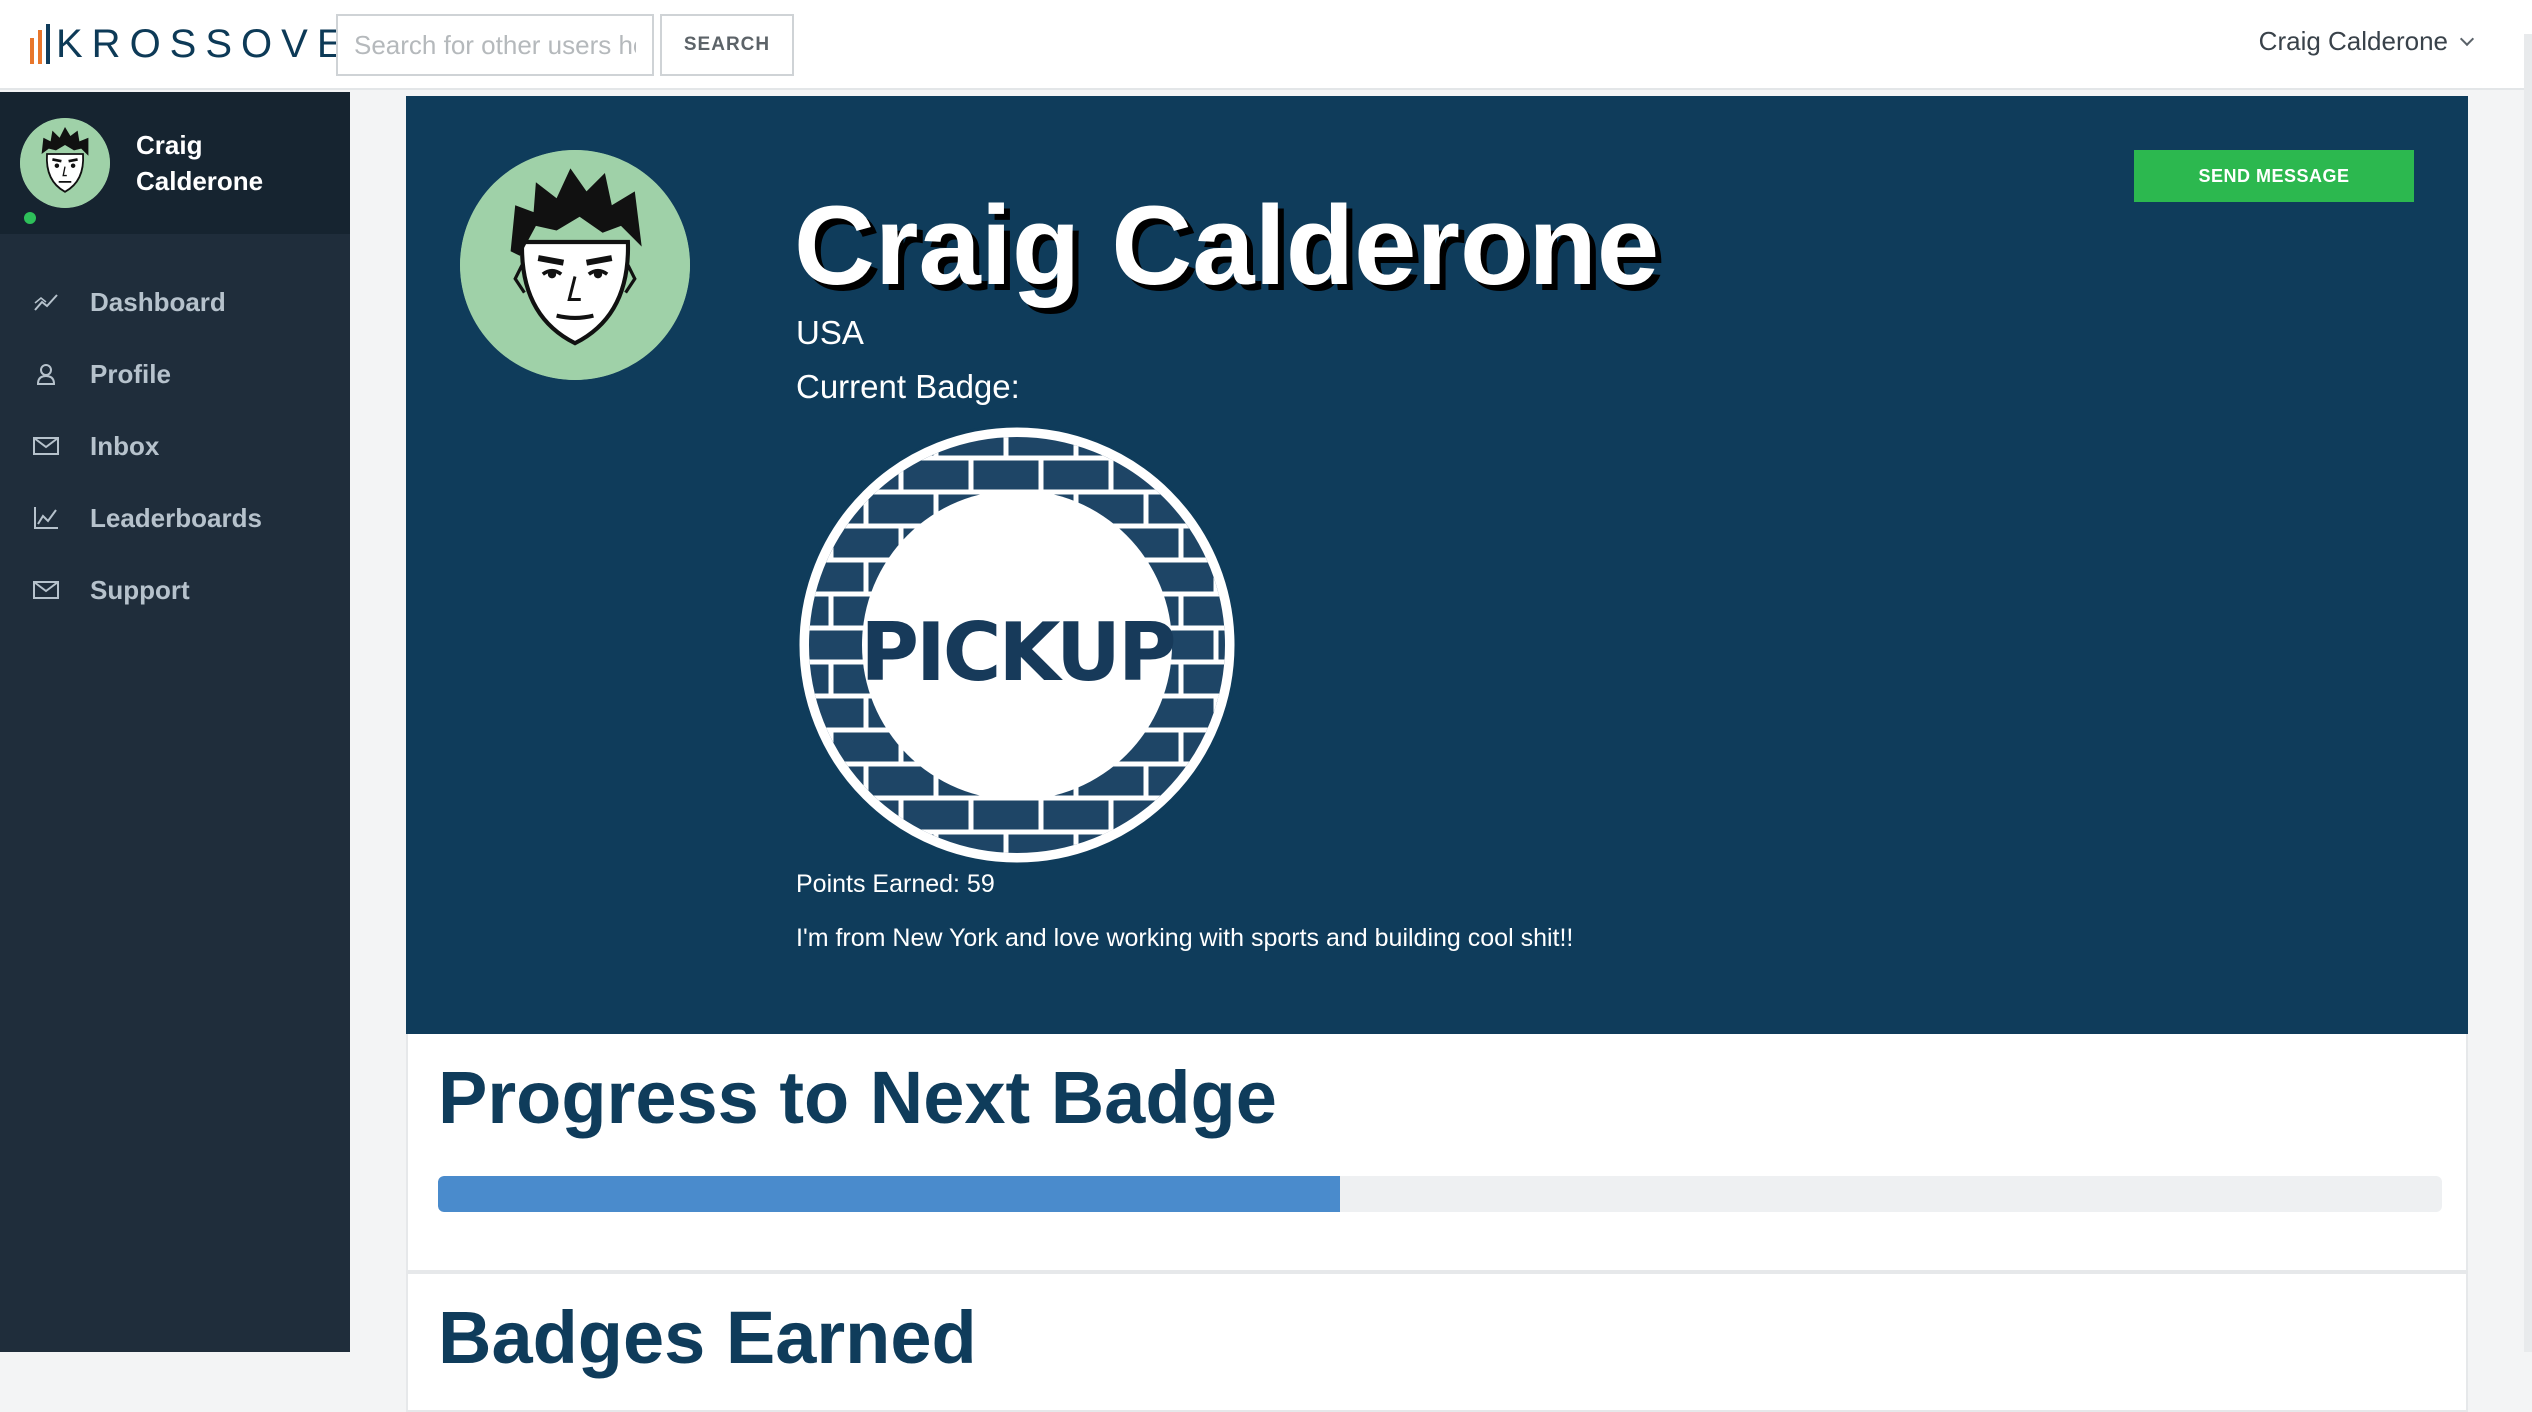  Describe the element at coordinates (1266, 45) in the screenshot. I see `top-bar: KROSSOVER SEARCH Craig Calderone` at that location.